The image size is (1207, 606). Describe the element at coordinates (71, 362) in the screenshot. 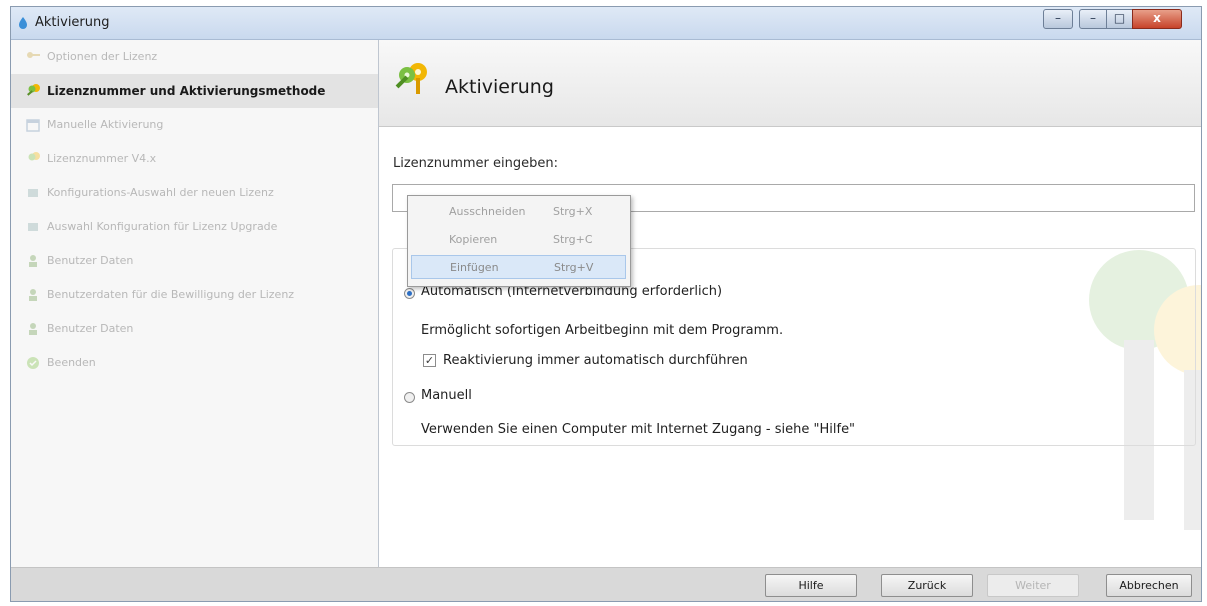

I see `sidebar-item-label: Beenden` at that location.